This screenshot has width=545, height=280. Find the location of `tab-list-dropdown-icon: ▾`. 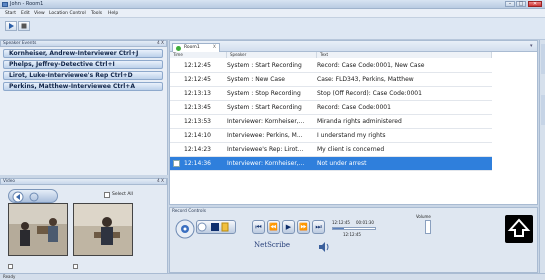

tab-list-dropdown-icon: ▾ is located at coordinates (531, 46).